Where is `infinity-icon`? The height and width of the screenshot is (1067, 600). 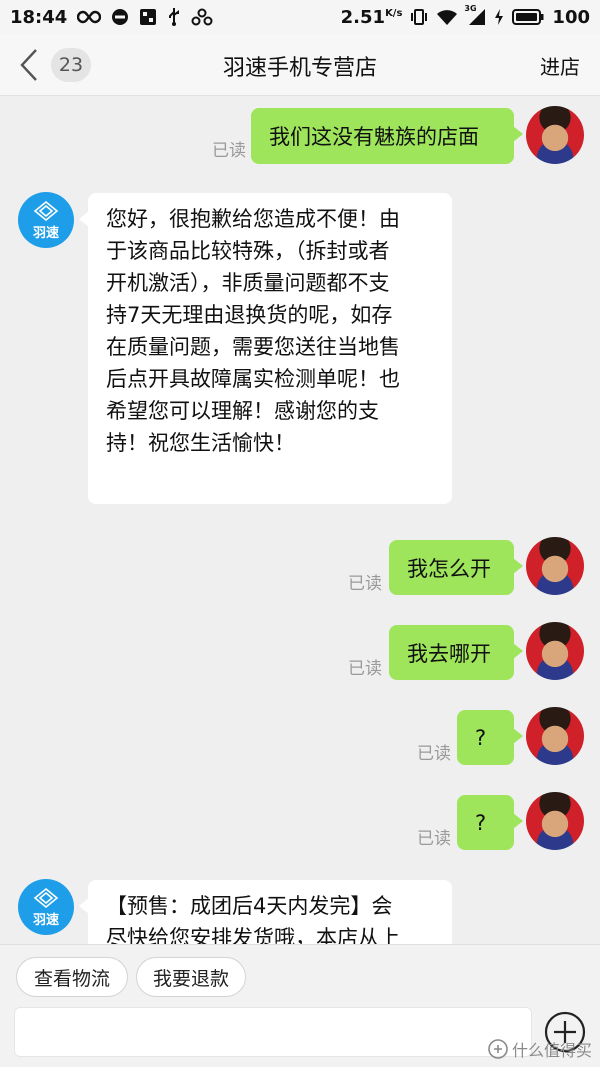 infinity-icon is located at coordinates (89, 17).